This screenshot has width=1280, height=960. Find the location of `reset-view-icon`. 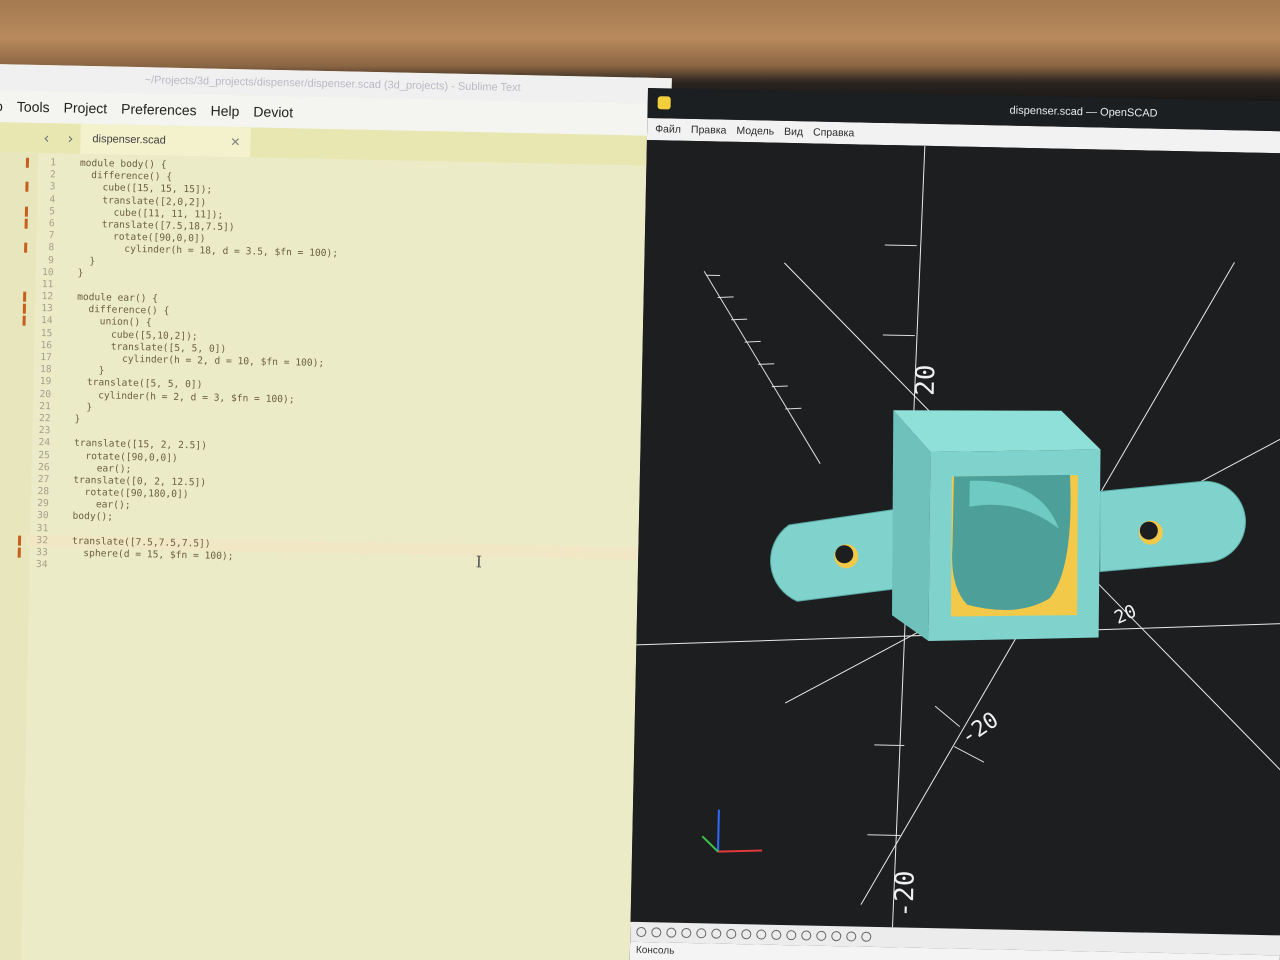

reset-view-icon is located at coordinates (716, 933).